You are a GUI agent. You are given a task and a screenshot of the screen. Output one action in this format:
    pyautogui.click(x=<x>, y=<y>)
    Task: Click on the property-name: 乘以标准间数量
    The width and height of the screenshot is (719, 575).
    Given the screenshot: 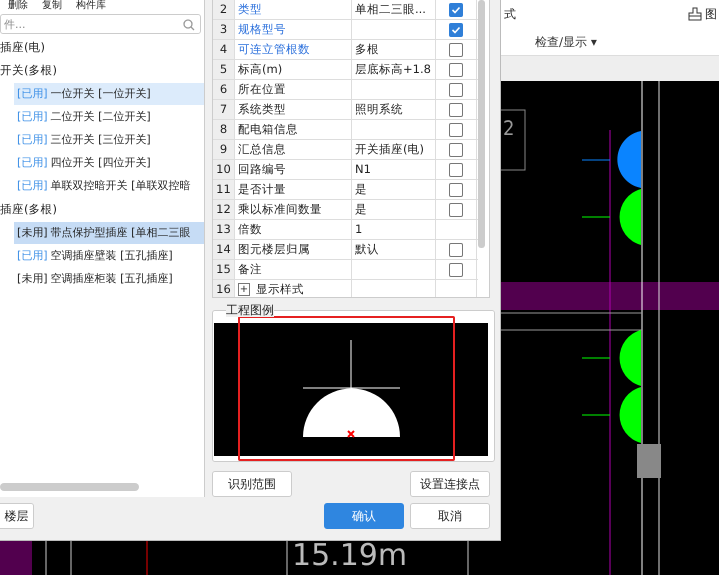 What is the action you would take?
    pyautogui.click(x=293, y=209)
    